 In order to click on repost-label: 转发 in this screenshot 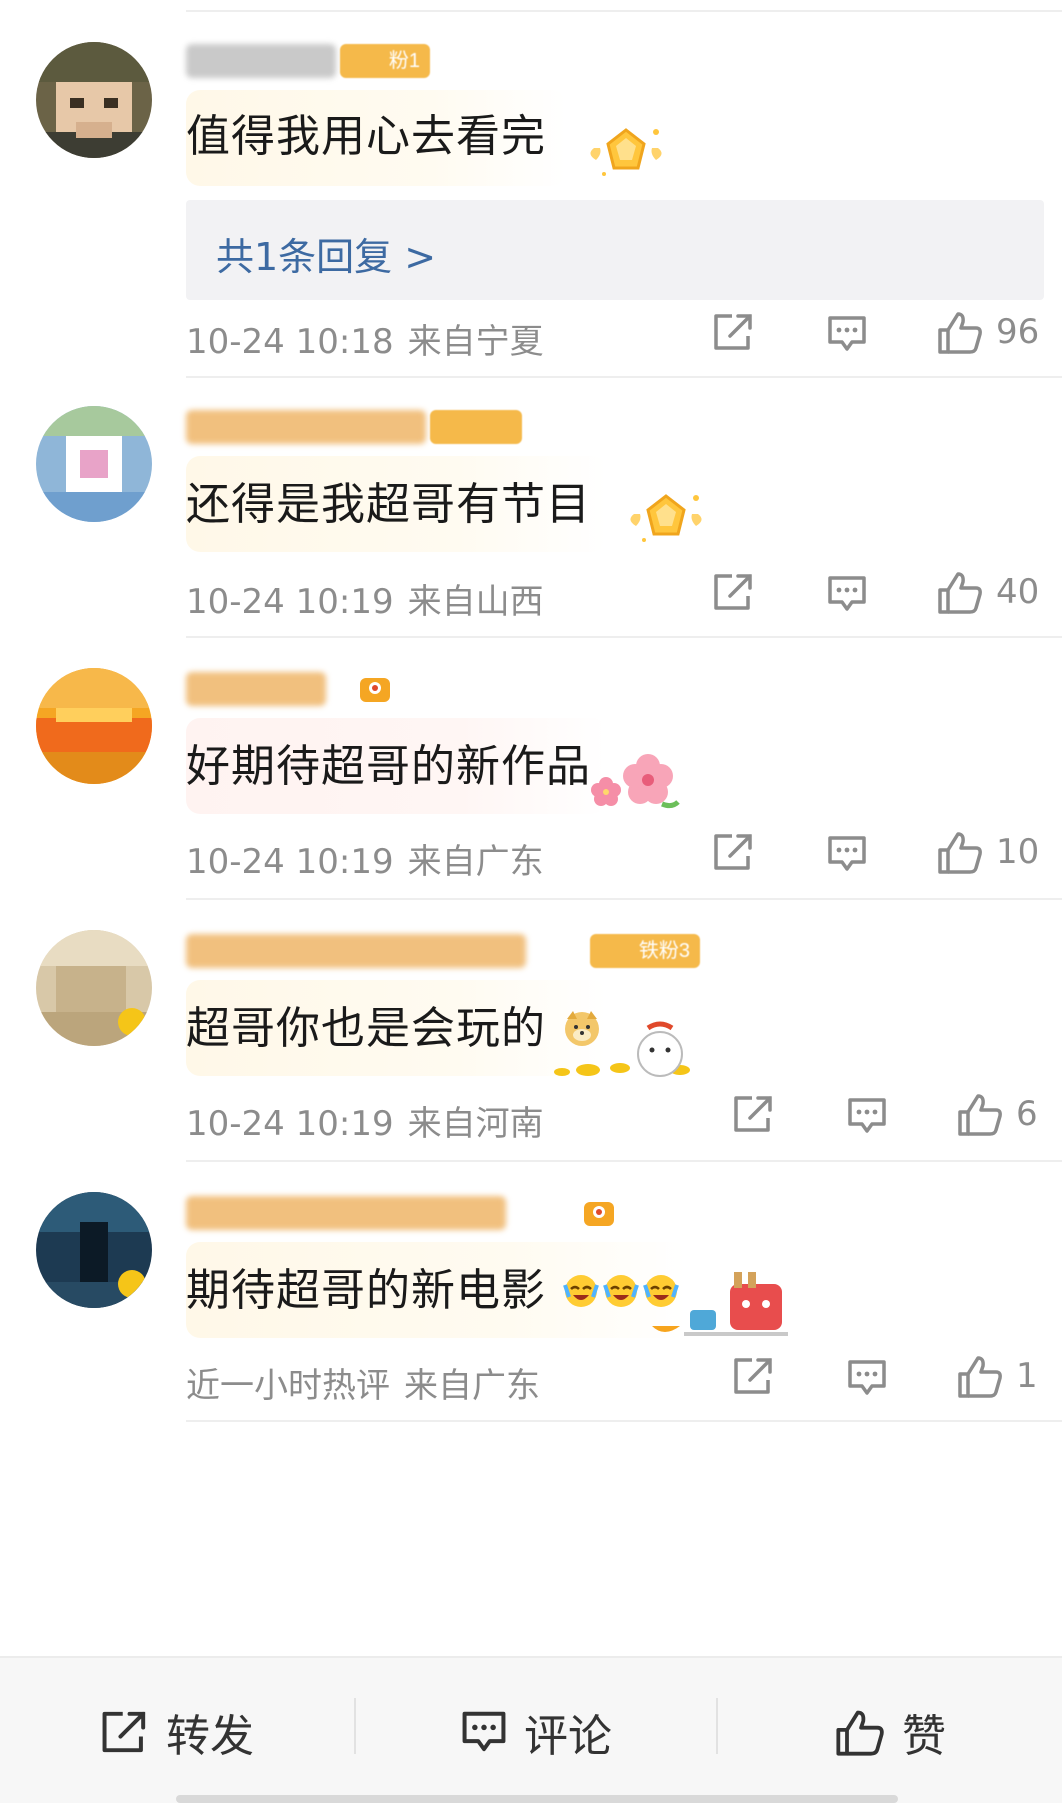, I will do `click(210, 1736)`.